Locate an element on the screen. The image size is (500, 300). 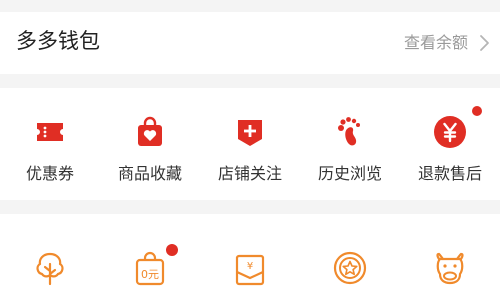
shortcut-favorites: 商品收藏 is located at coordinates (150, 144).